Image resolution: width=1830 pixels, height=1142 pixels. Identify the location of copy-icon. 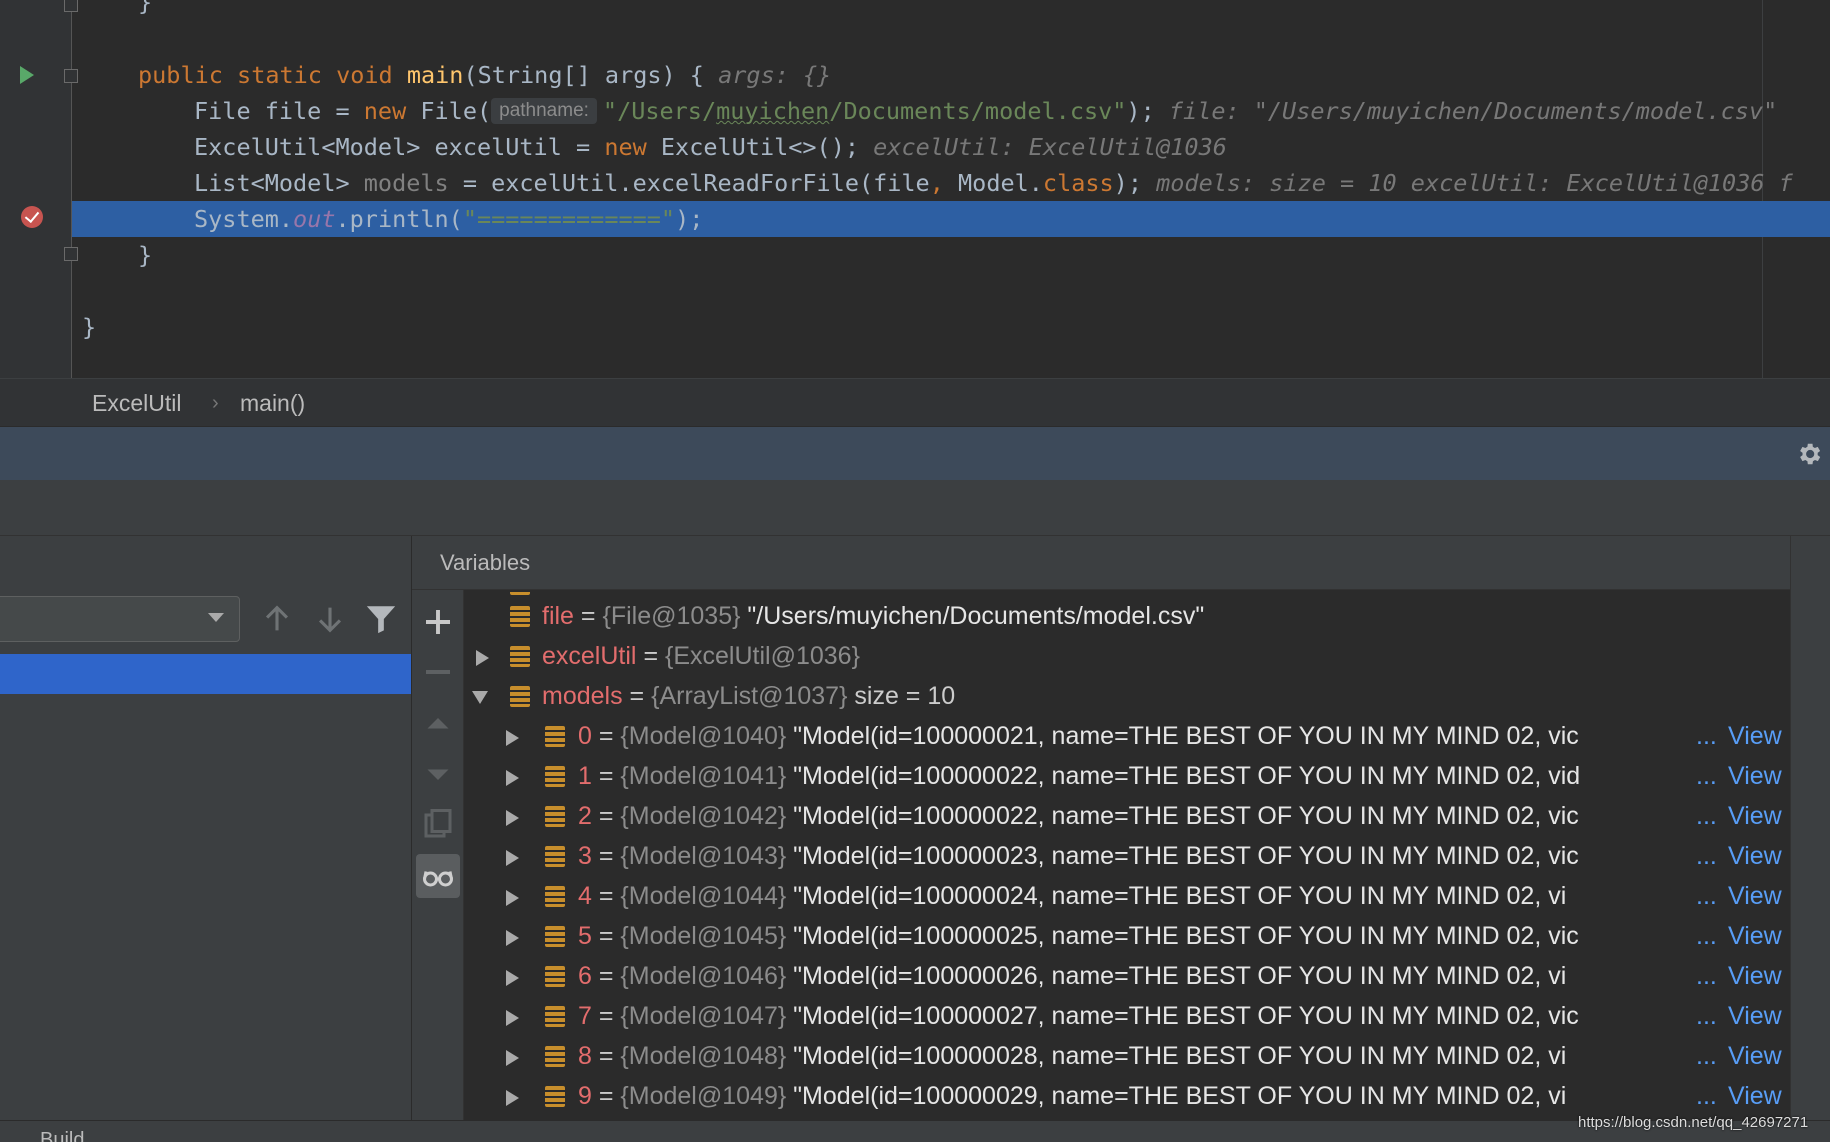
(438, 824).